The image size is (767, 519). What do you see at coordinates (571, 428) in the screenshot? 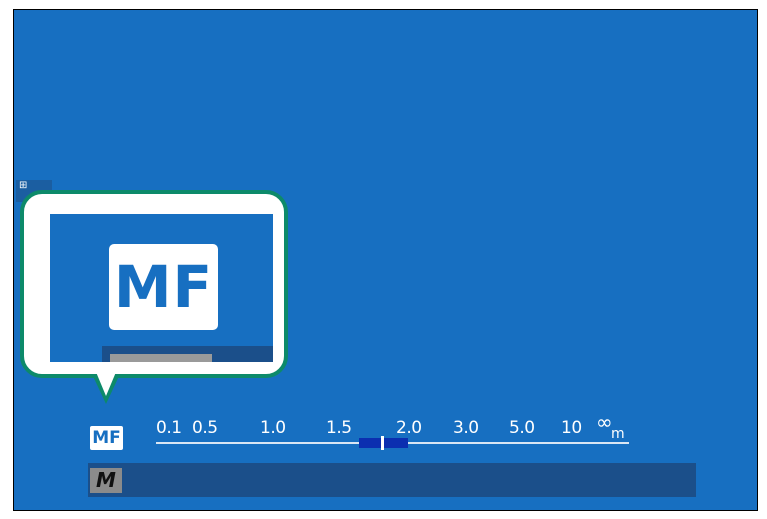
I see `scale-label-10: 10` at bounding box center [571, 428].